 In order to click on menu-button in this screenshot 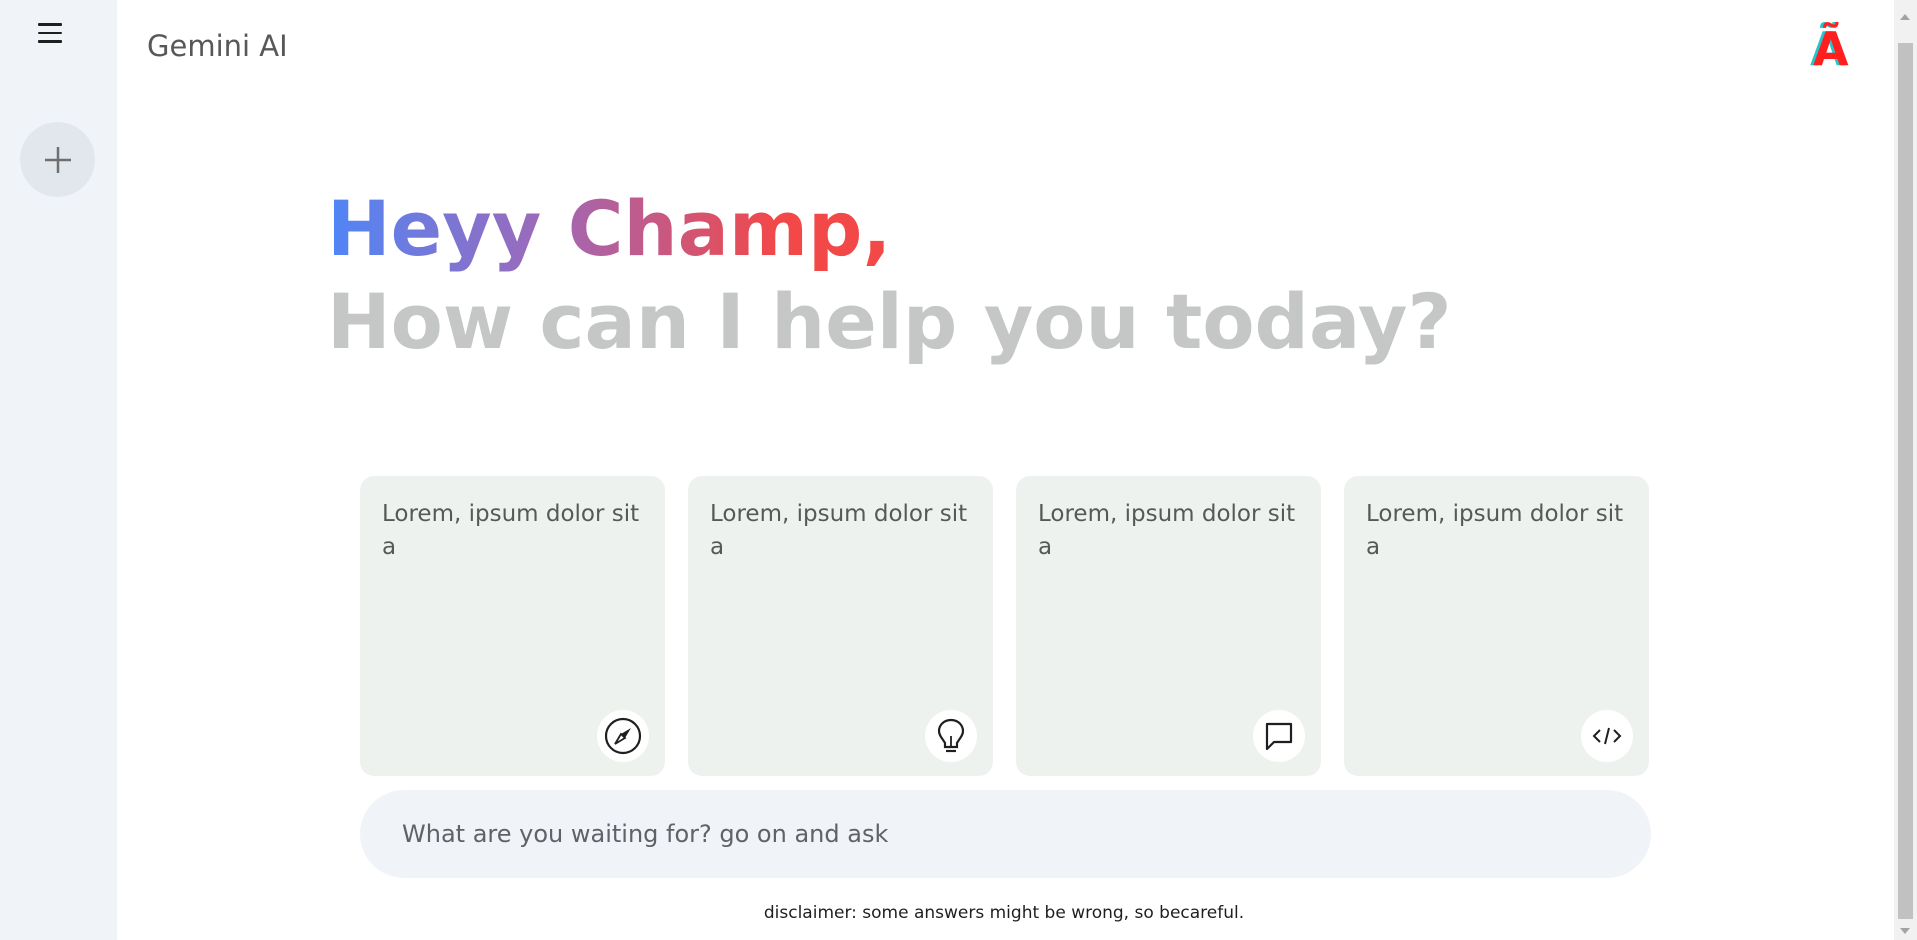, I will do `click(50, 33)`.